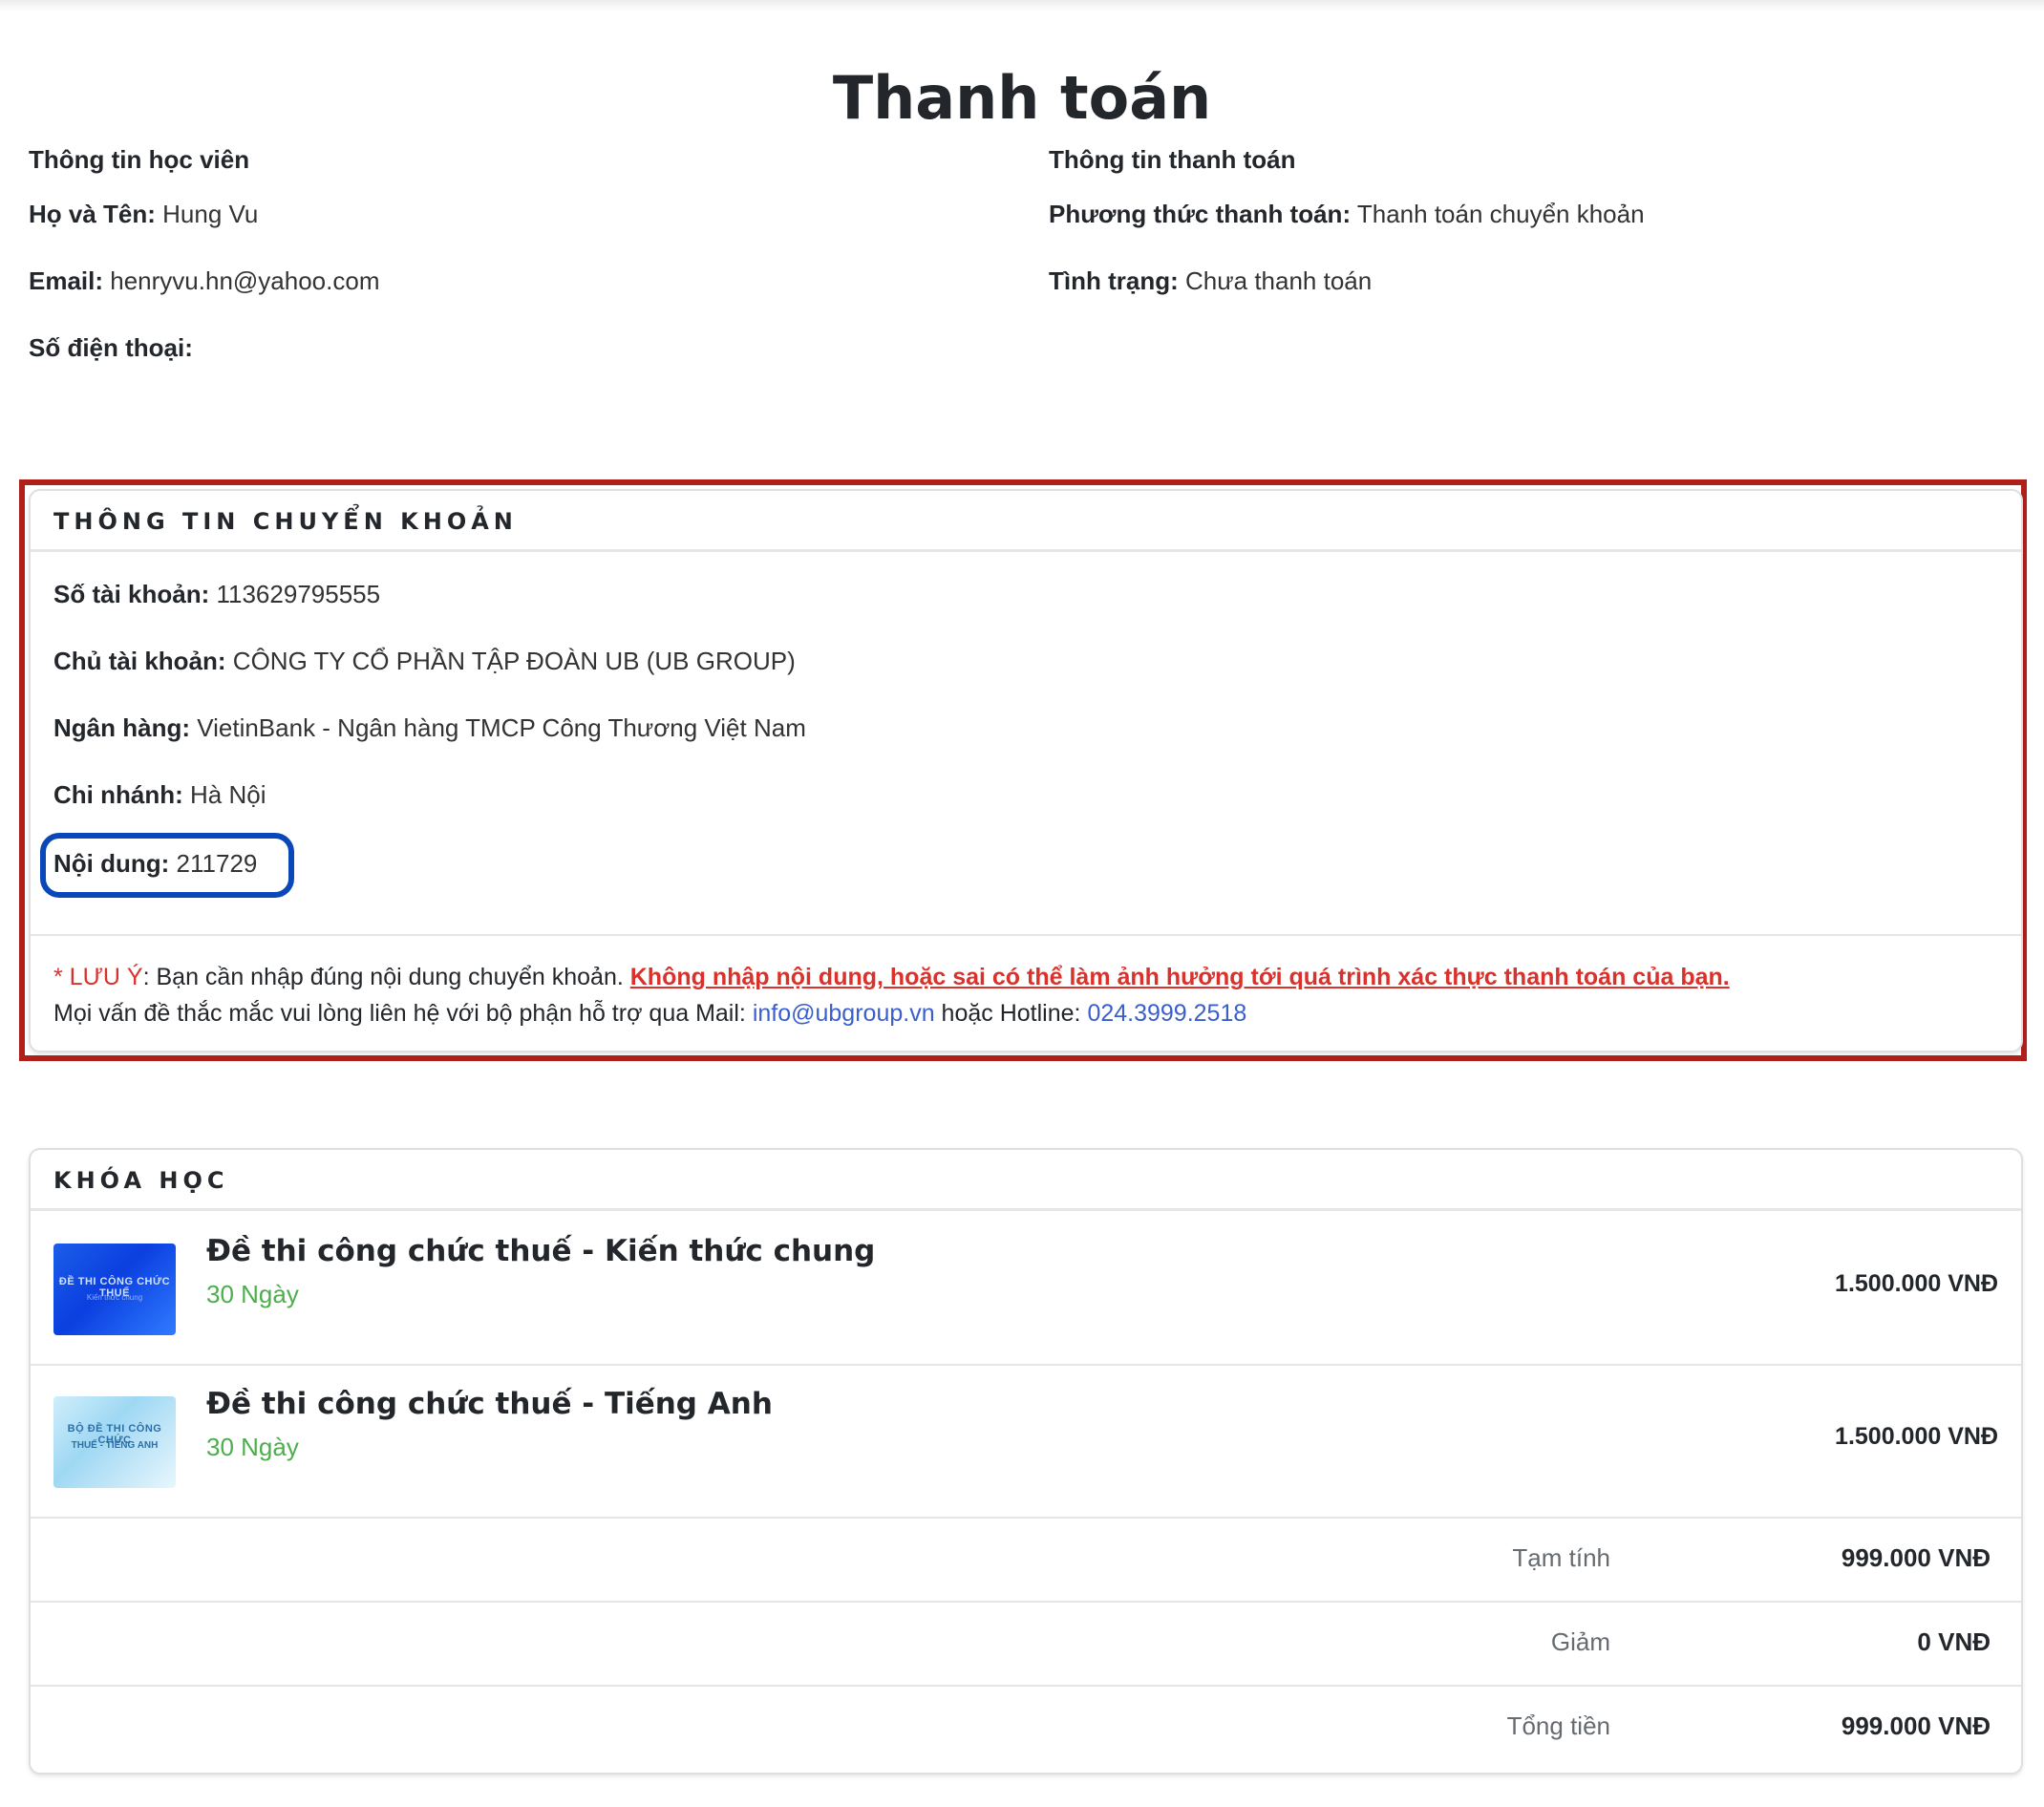  I want to click on account-number-label: Số tài khoản:, so click(131, 594).